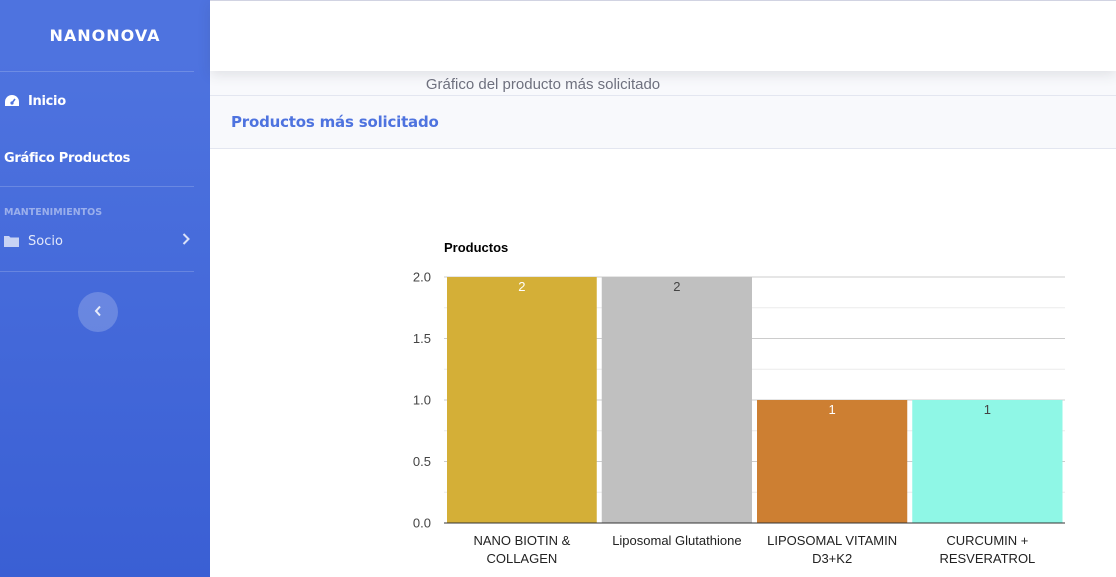 This screenshot has width=1116, height=577. Describe the element at coordinates (422, 461) in the screenshot. I see `y-tick-label: 0.5` at that location.